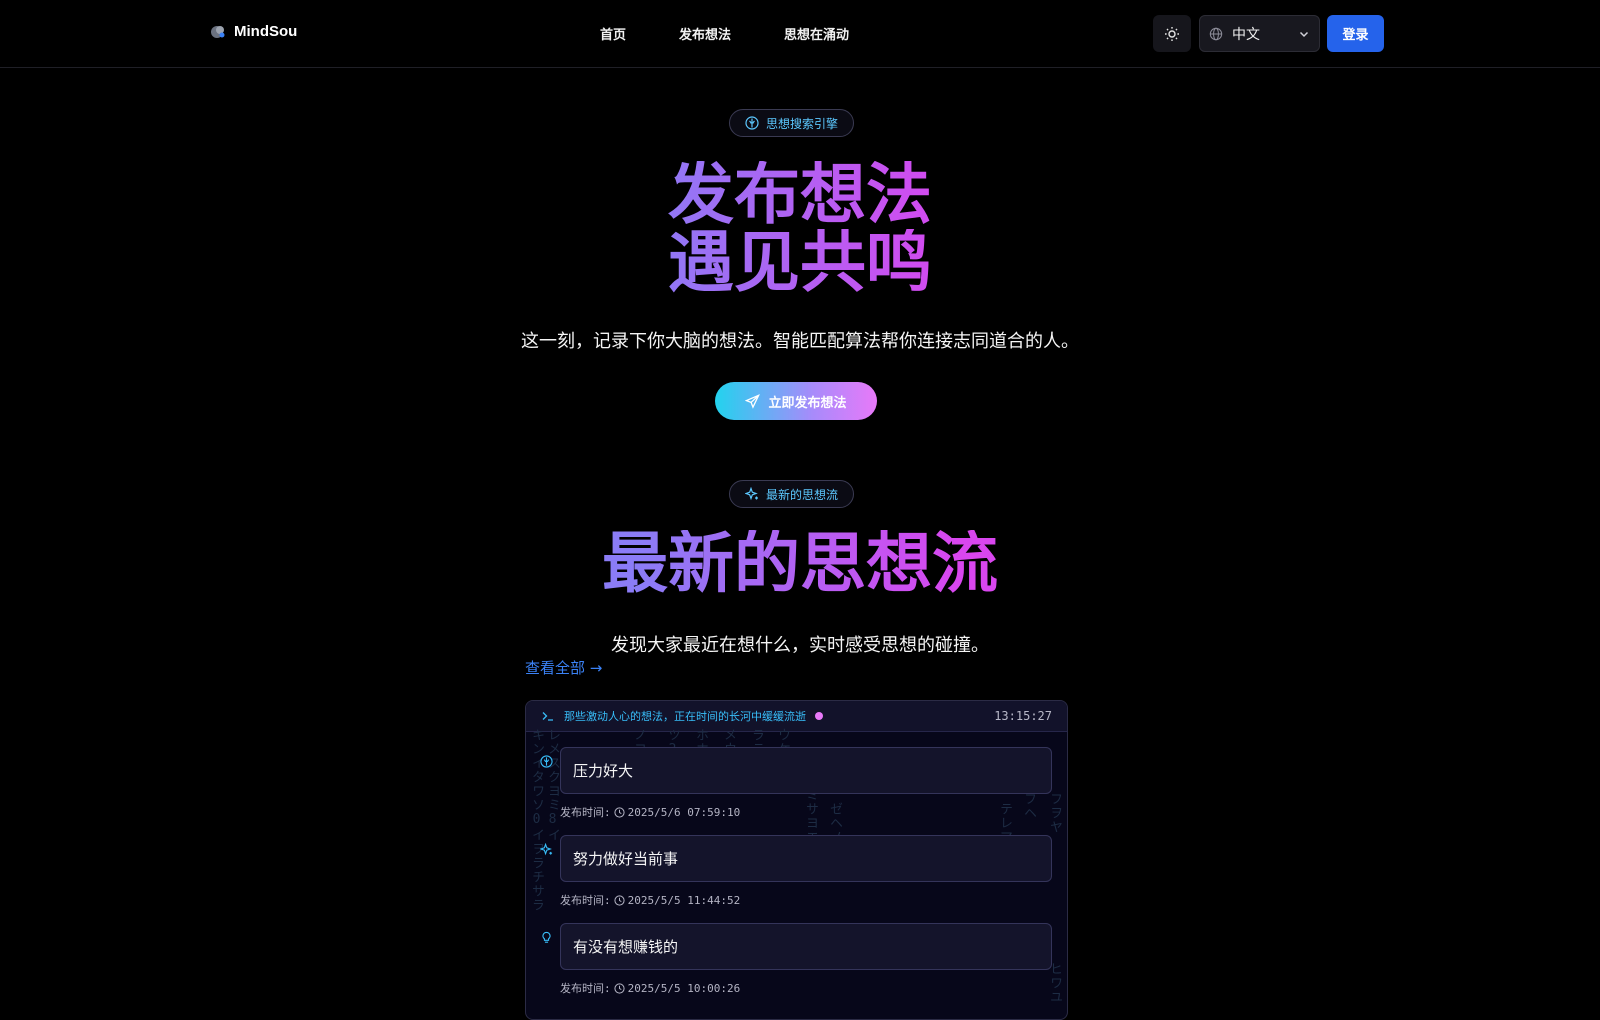 The image size is (1600, 1020). What do you see at coordinates (705, 33) in the screenshot?
I see `nav-link-publish: 发布想法` at bounding box center [705, 33].